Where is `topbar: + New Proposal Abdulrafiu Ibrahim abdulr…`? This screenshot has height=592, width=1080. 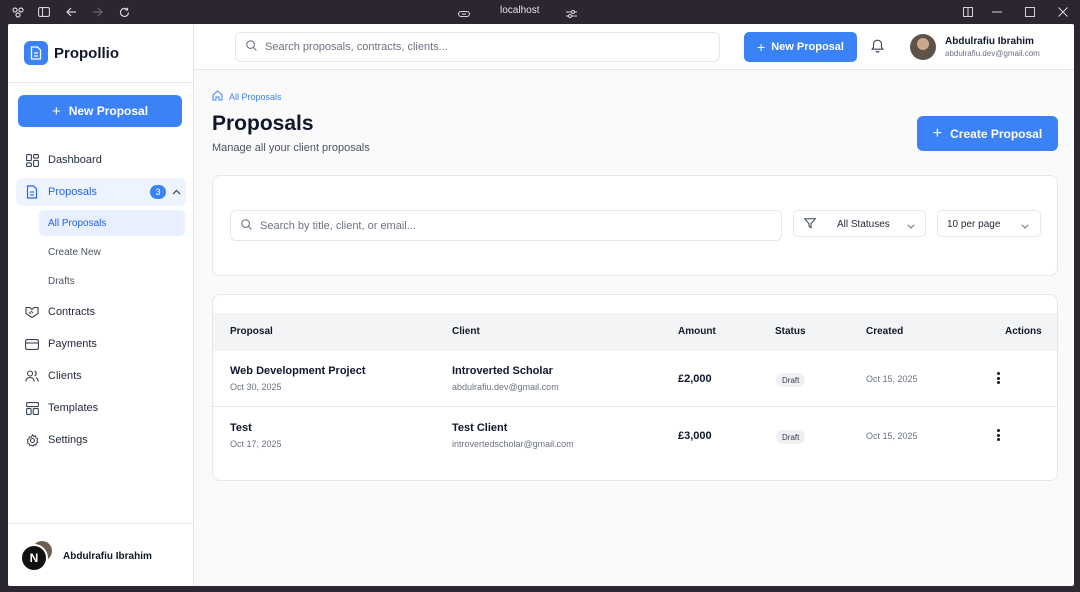 topbar: + New Proposal Abdulrafiu Ibrahim abdulr… is located at coordinates (634, 47).